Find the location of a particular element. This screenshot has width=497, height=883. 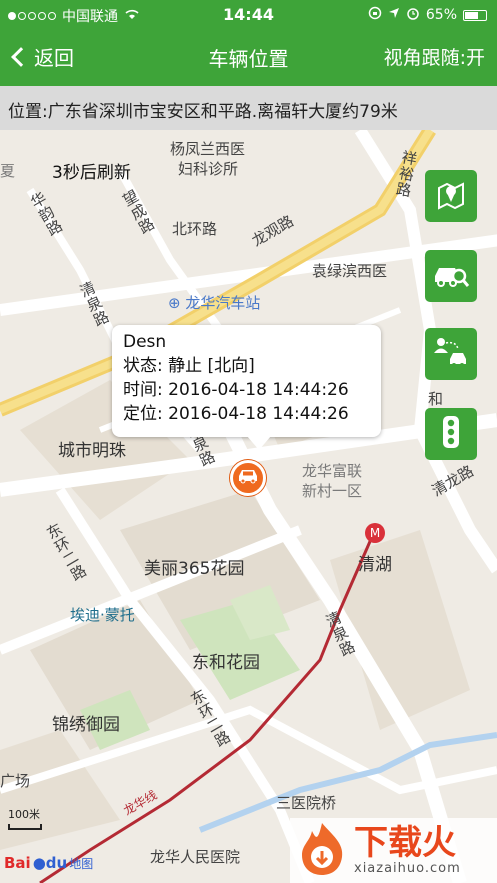

map-label-bus-station: ⊕ 龙华汽车站 is located at coordinates (214, 302).